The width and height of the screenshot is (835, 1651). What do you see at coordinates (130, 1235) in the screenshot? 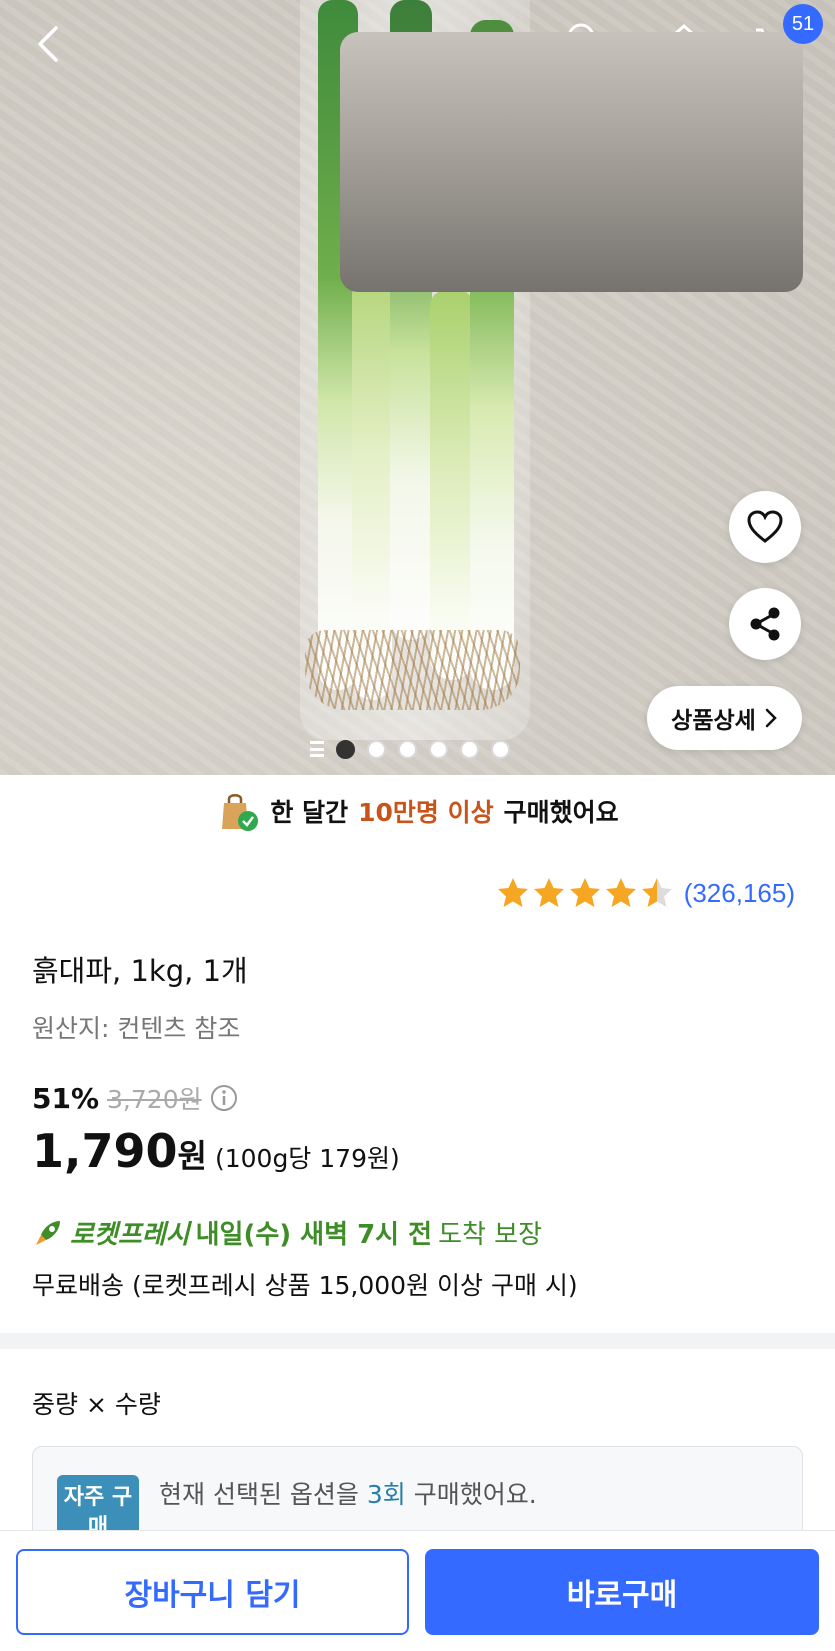
I see `rocket-fresh-label: 로켓프레시` at bounding box center [130, 1235].